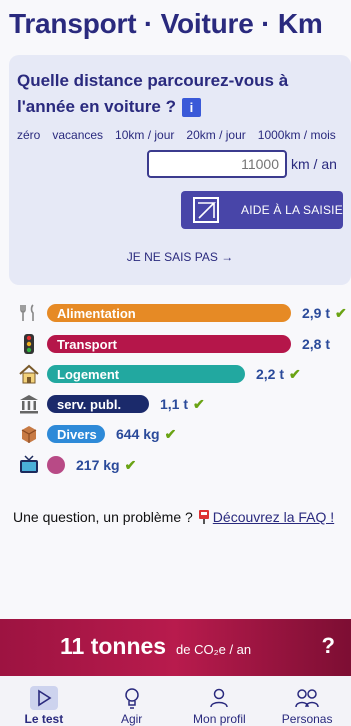 The height and width of the screenshot is (726, 351). Describe the element at coordinates (29, 344) in the screenshot. I see `traffic-light-icon` at that location.